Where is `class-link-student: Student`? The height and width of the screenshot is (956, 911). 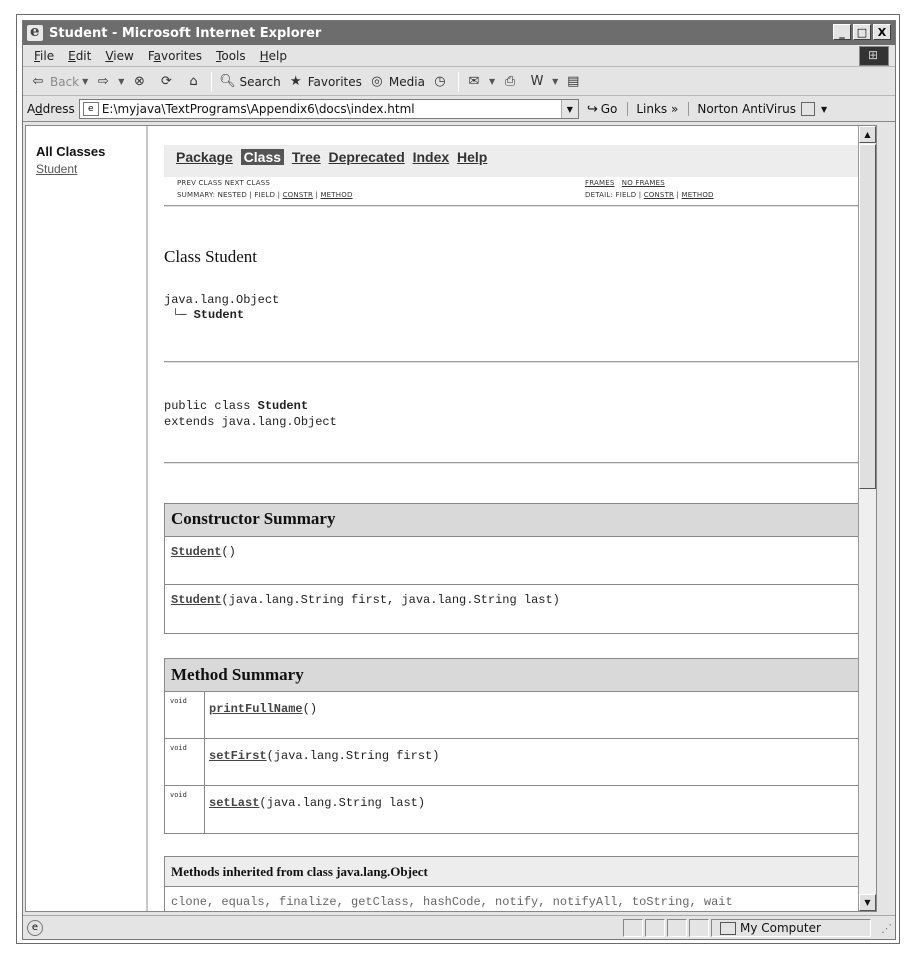
class-link-student: Student is located at coordinates (91, 169).